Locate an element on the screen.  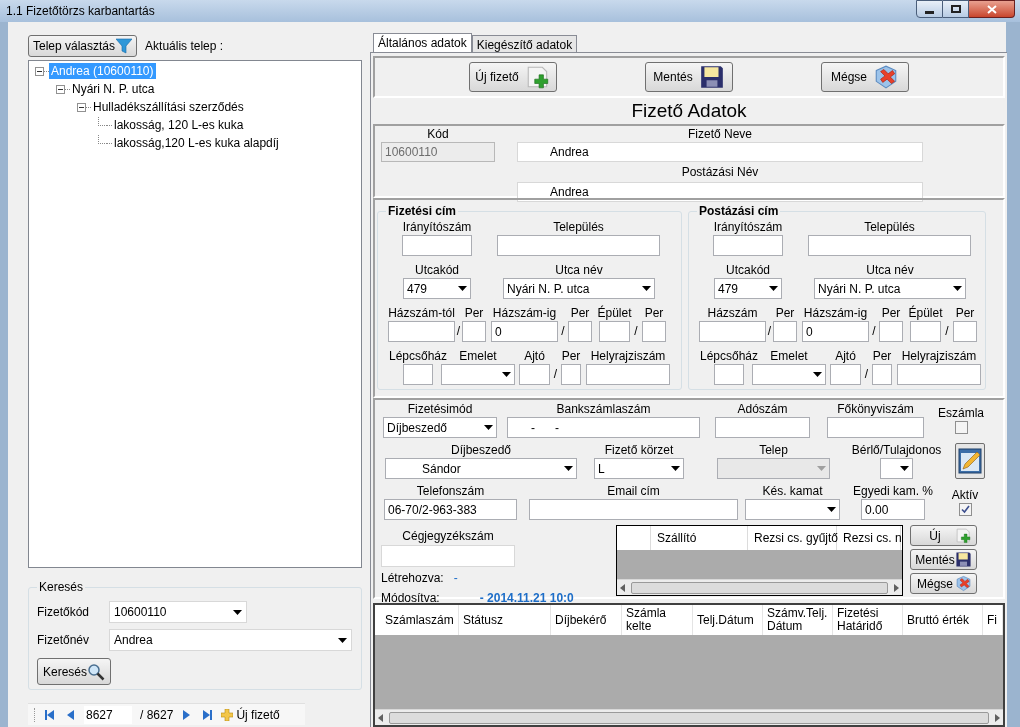
tree-item: Nyári N. P. utca is located at coordinates (113, 89).